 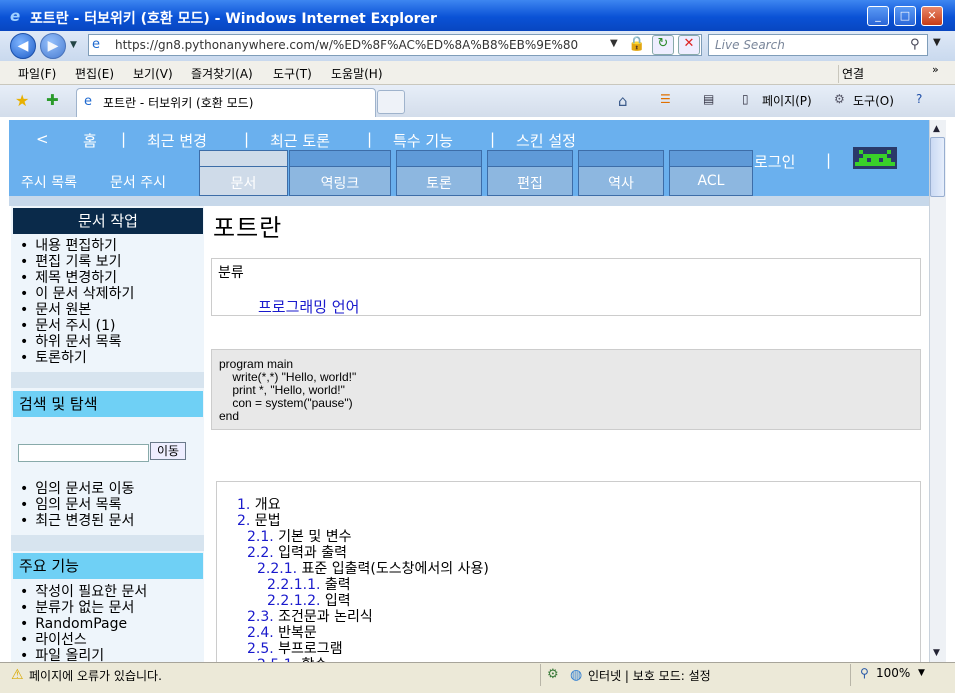 I want to click on zoom-level: 100%, so click(x=893, y=673).